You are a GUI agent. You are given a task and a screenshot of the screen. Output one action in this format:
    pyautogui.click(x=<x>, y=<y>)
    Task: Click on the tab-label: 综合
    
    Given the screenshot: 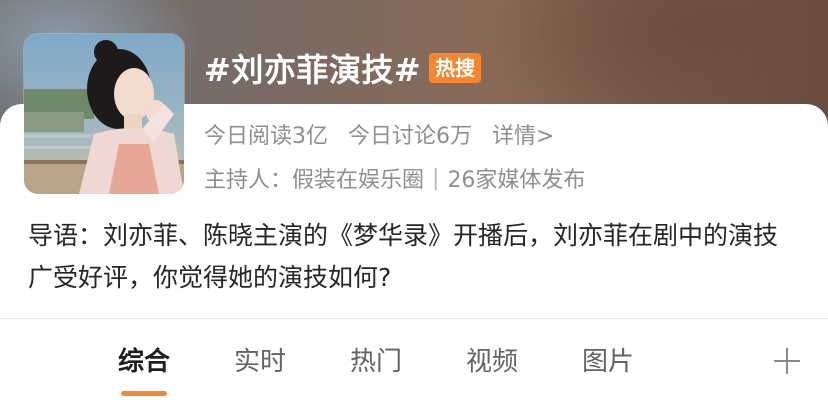 What is the action you would take?
    pyautogui.click(x=143, y=362)
    